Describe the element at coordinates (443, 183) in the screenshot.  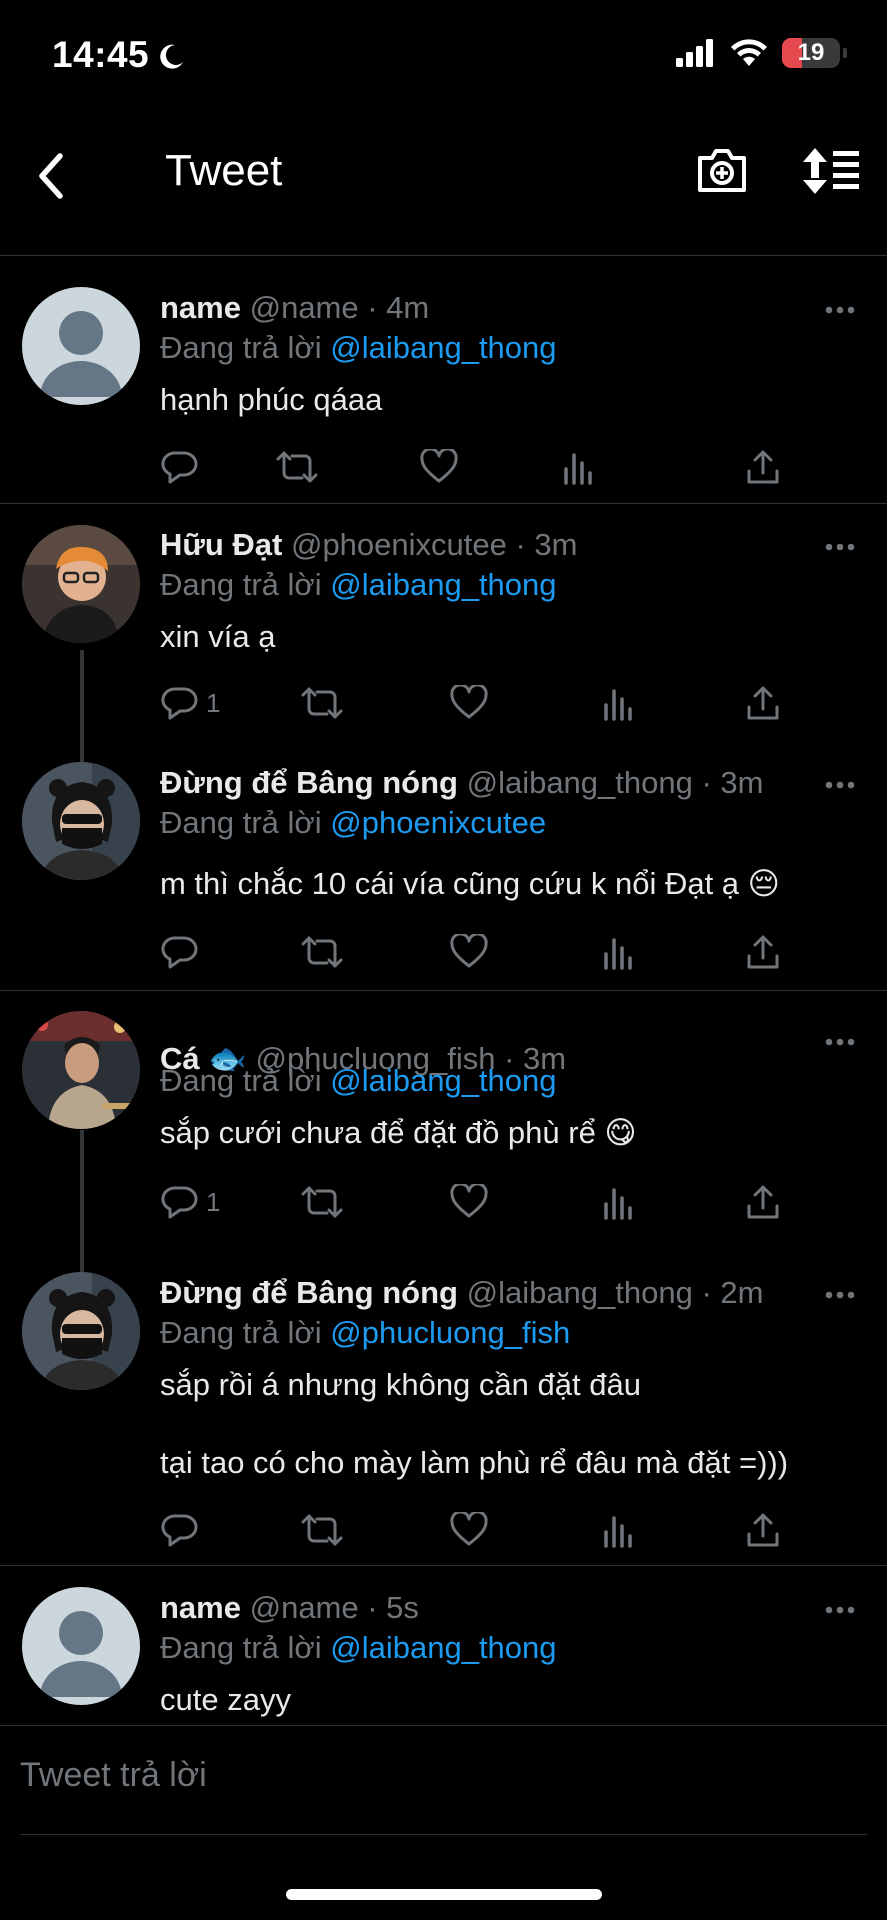
I see `top-navigation-bar: Tweet` at that location.